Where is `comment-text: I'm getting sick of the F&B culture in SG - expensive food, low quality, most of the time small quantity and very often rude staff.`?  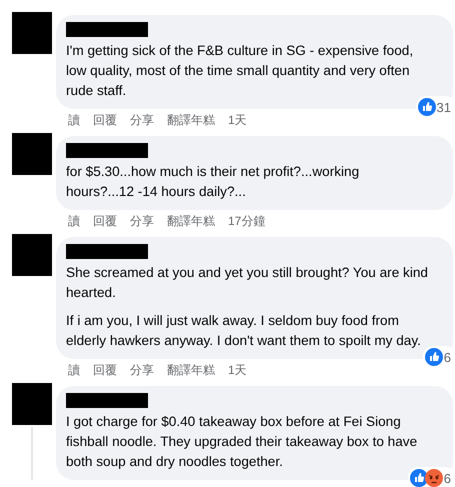 comment-text: I'm getting sick of the F&B culture in SG - expensive food, low quality, most of the time small quantity and very often rude staff. is located at coordinates (240, 71).